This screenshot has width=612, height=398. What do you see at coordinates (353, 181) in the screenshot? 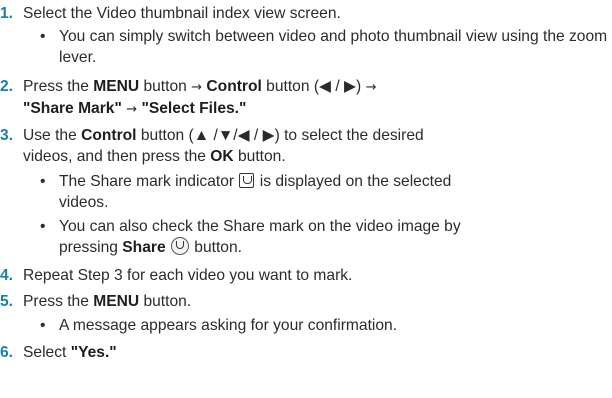
I see `text-run: is displayed on the selected` at bounding box center [353, 181].